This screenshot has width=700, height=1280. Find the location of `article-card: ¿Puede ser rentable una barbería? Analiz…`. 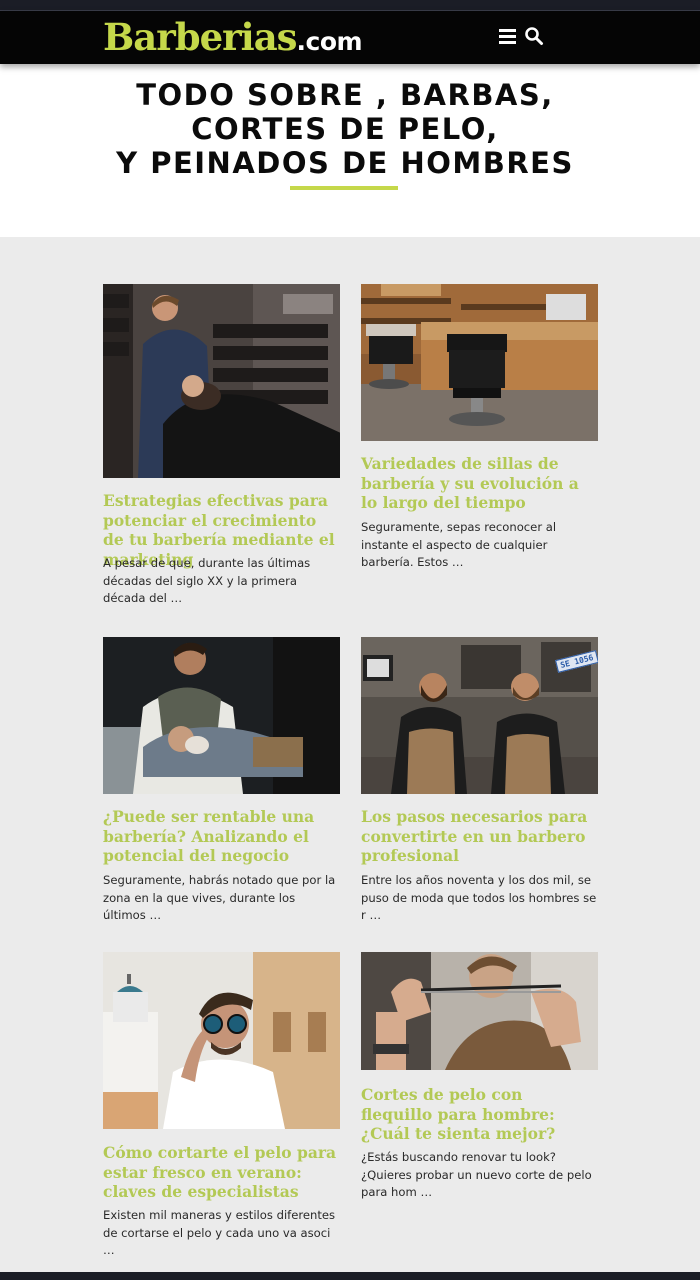

article-card: ¿Puede ser rentable una barbería? Analiz… is located at coordinates (222, 782).